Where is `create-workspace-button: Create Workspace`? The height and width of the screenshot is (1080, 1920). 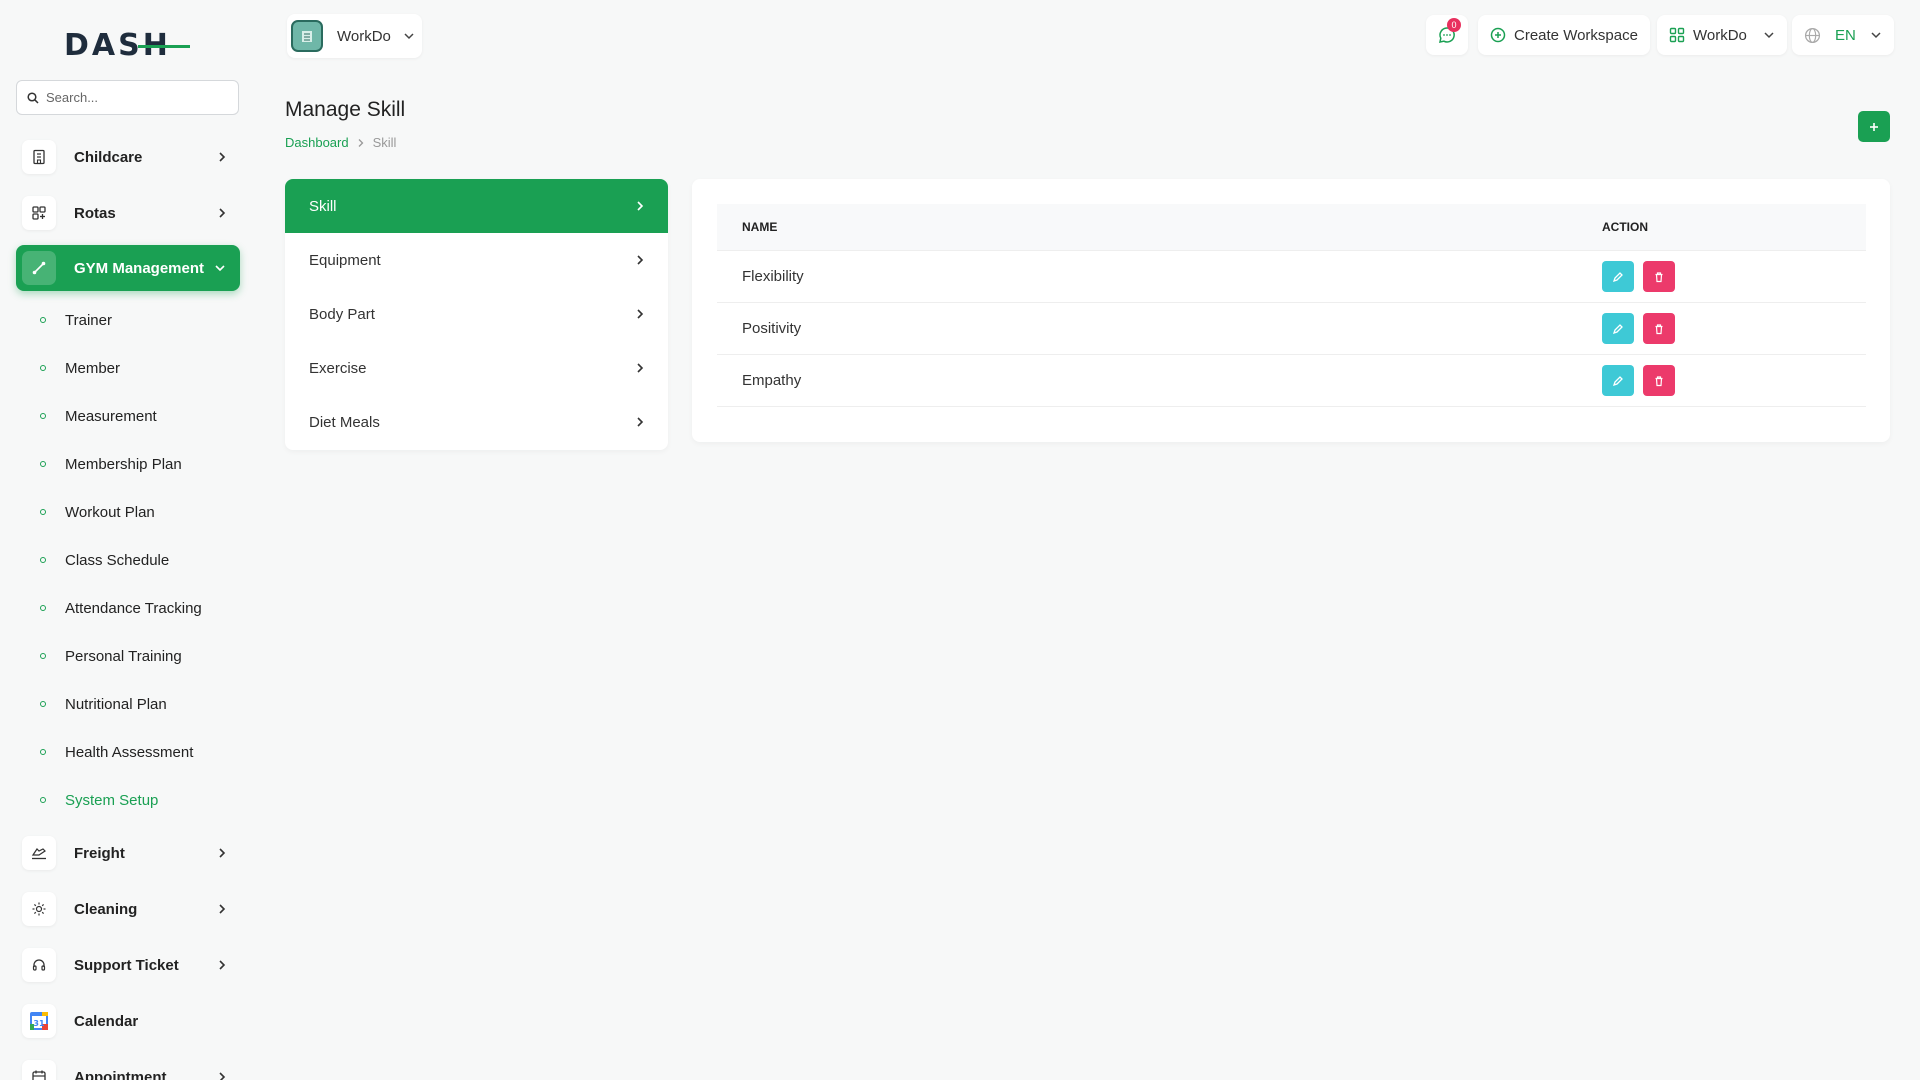 create-workspace-button: Create Workspace is located at coordinates (1564, 35).